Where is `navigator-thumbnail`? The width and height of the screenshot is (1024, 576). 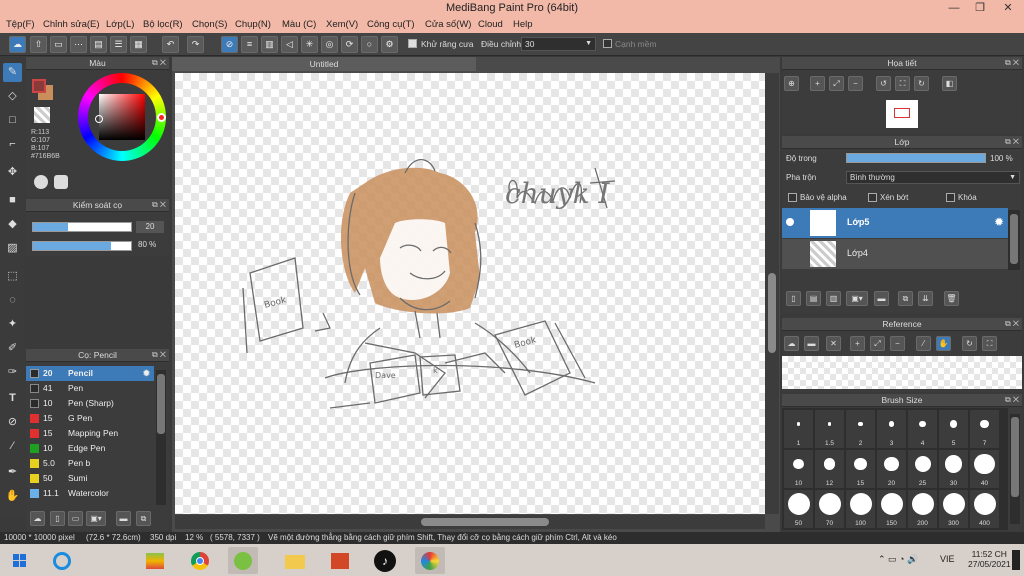
navigator-thumbnail is located at coordinates (902, 114).